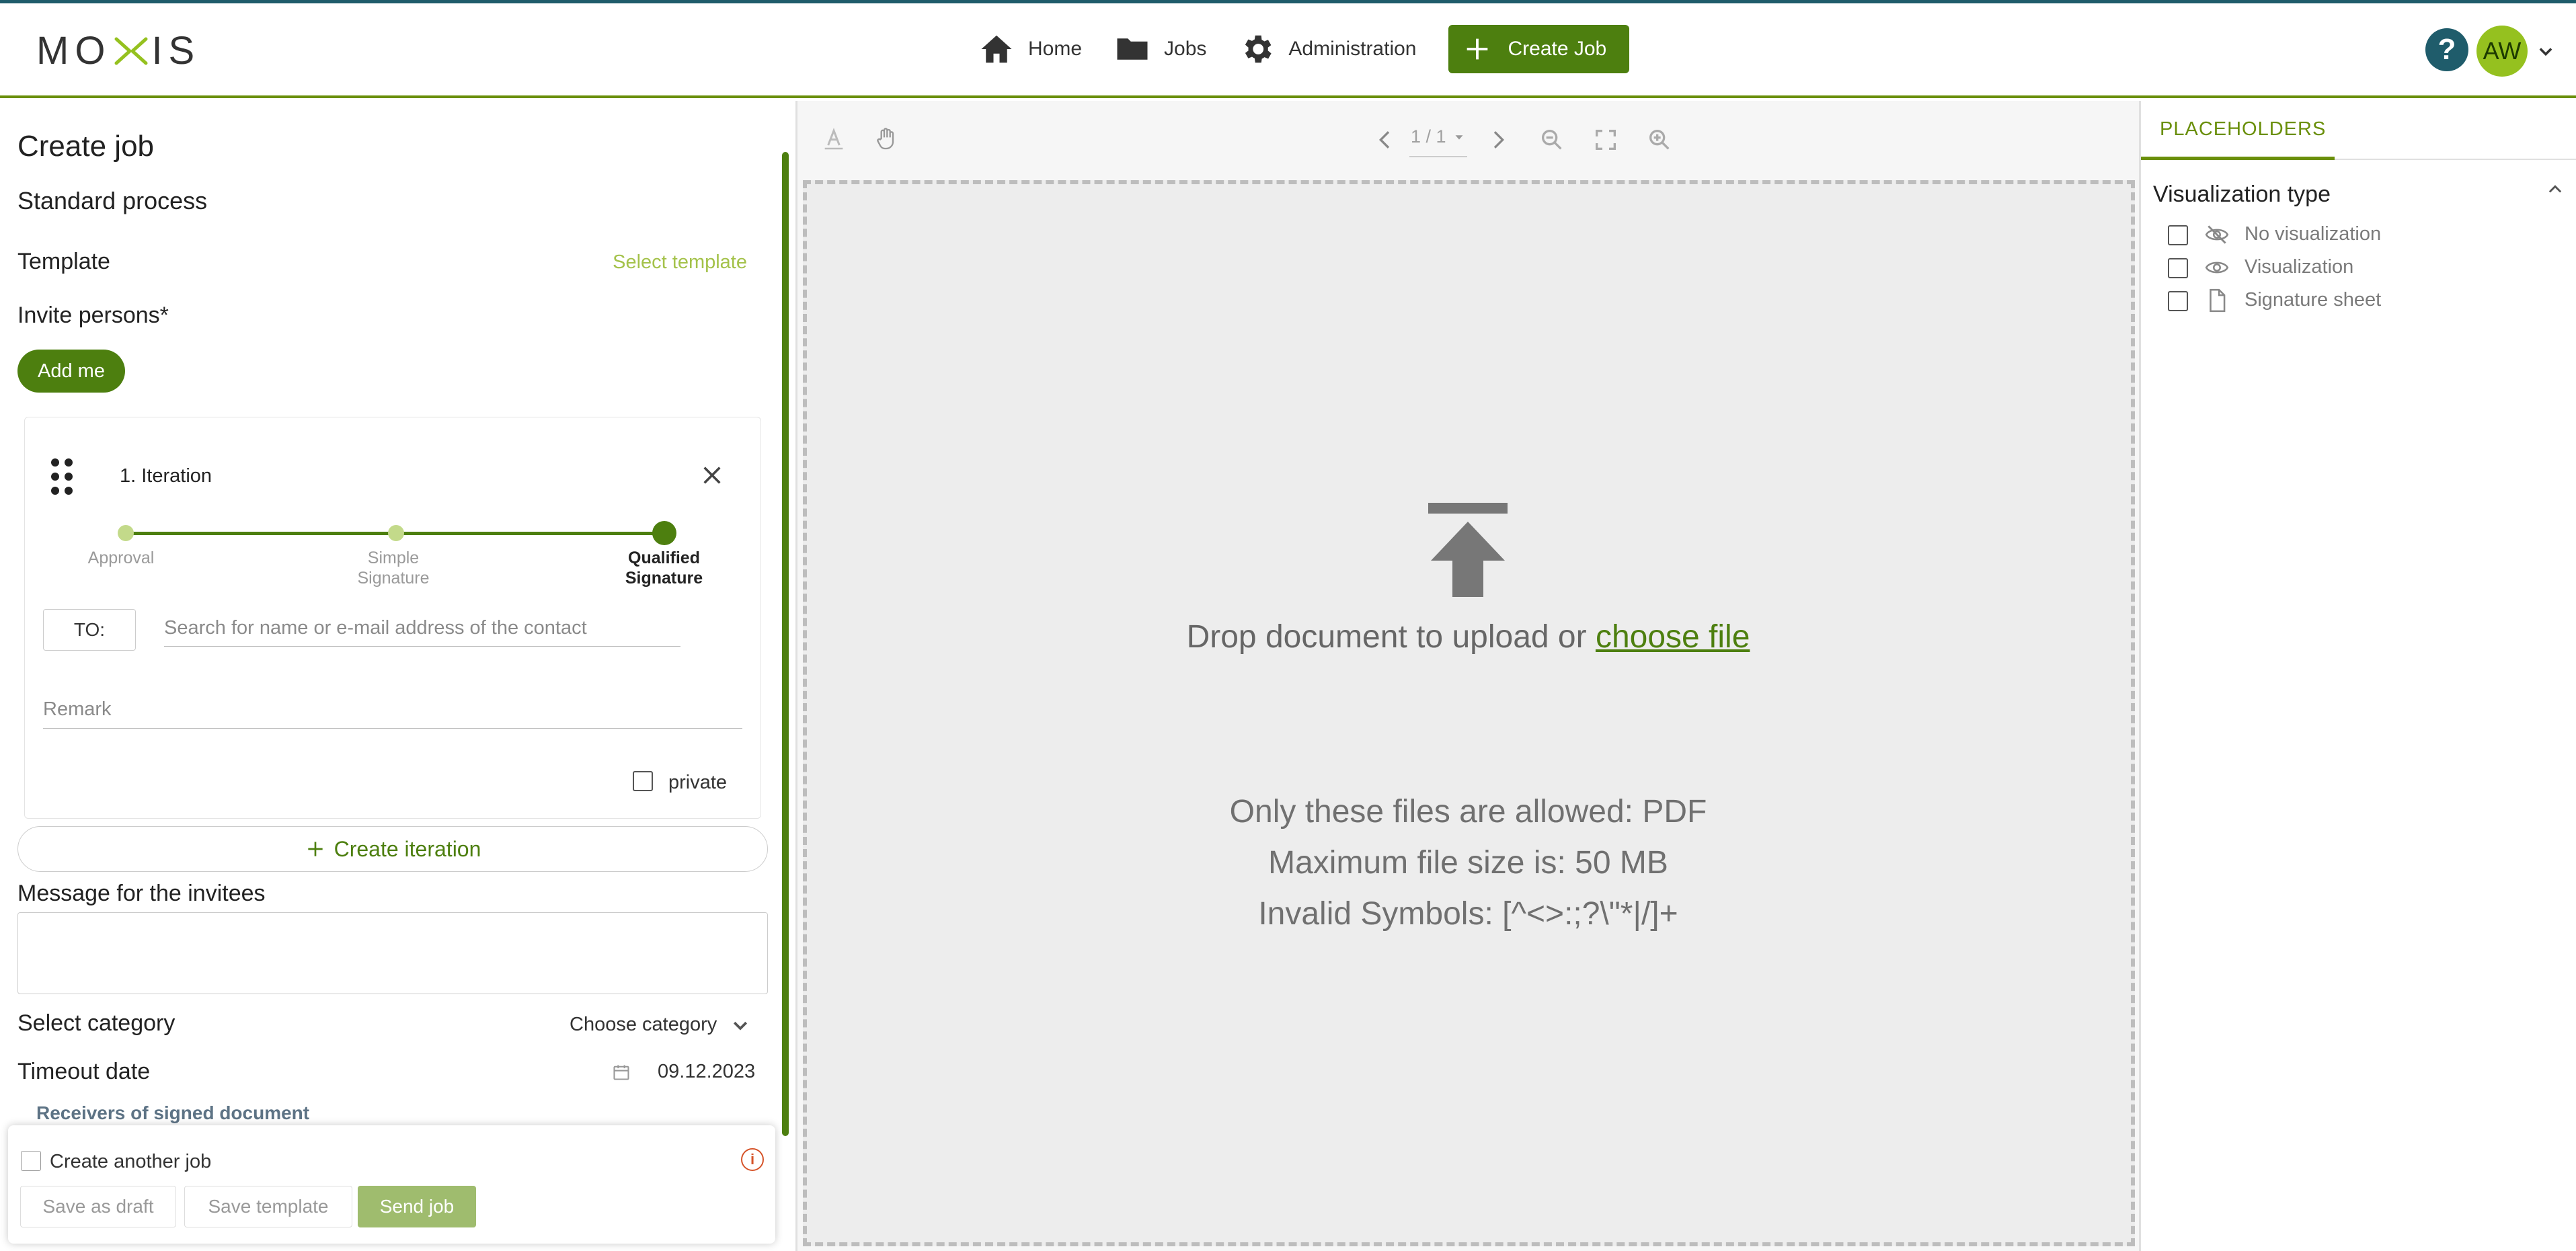 This screenshot has height=1251, width=2576. What do you see at coordinates (621, 1072) in the screenshot?
I see `calendar-icon` at bounding box center [621, 1072].